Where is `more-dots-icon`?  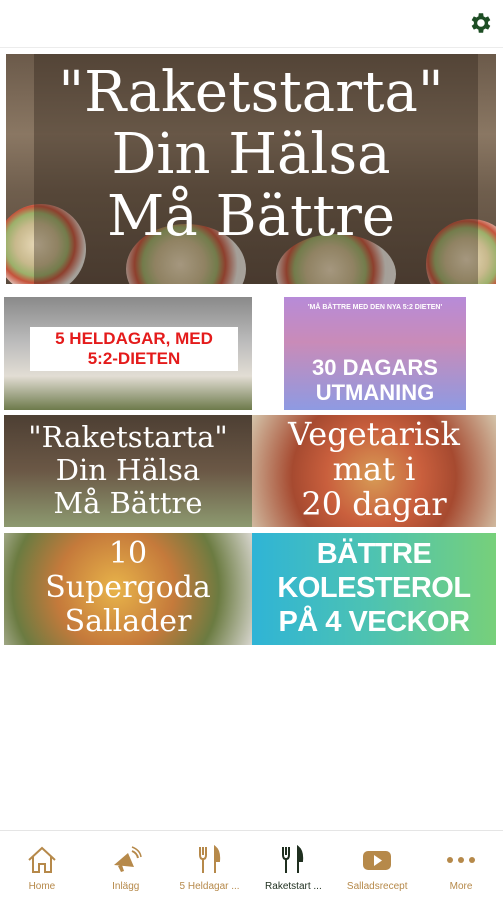 more-dots-icon is located at coordinates (461, 860).